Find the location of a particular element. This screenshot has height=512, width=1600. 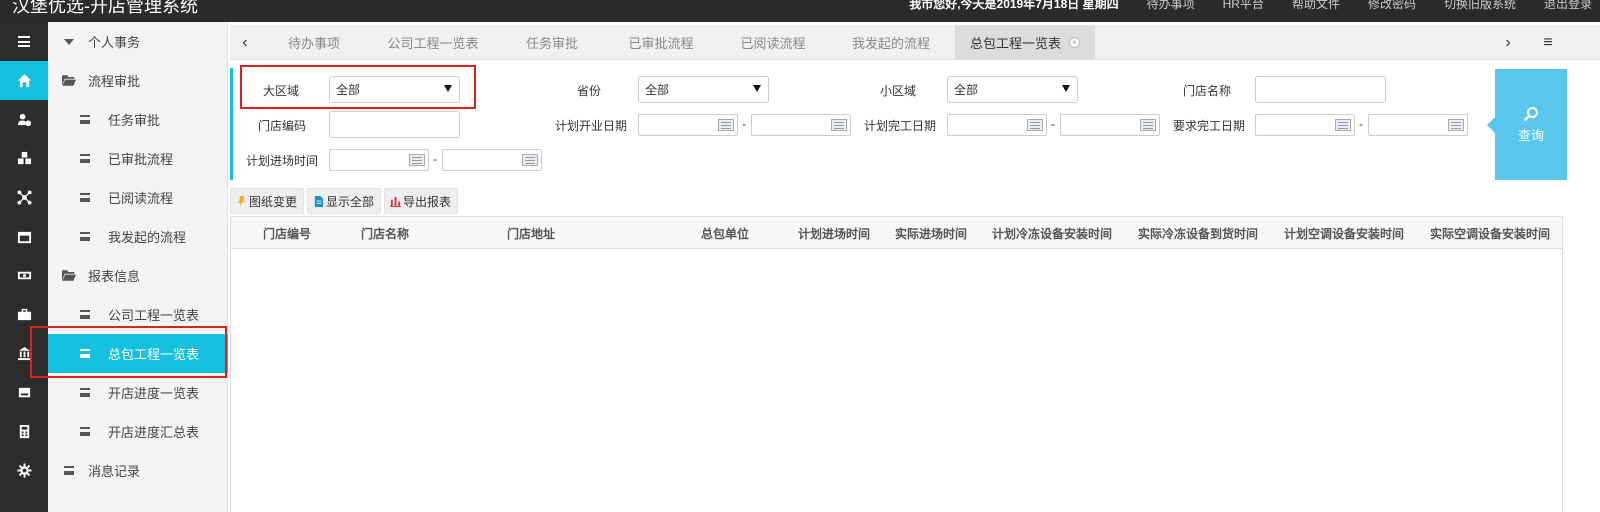

cubes-icon is located at coordinates (24, 158).